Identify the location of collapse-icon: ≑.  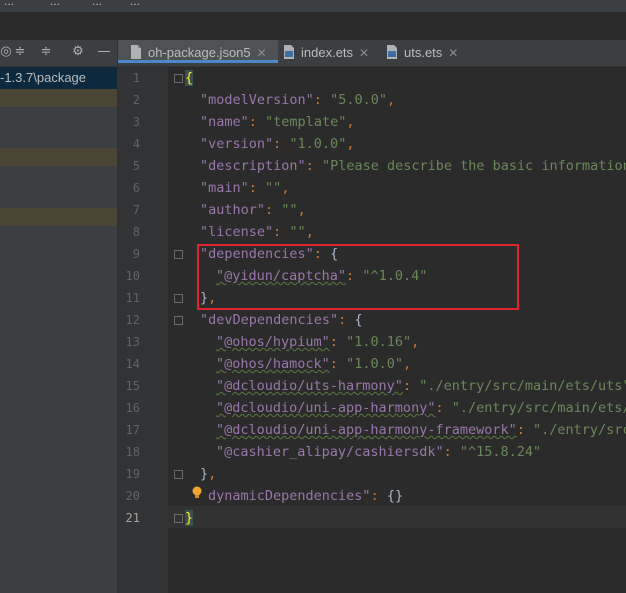
(20, 52).